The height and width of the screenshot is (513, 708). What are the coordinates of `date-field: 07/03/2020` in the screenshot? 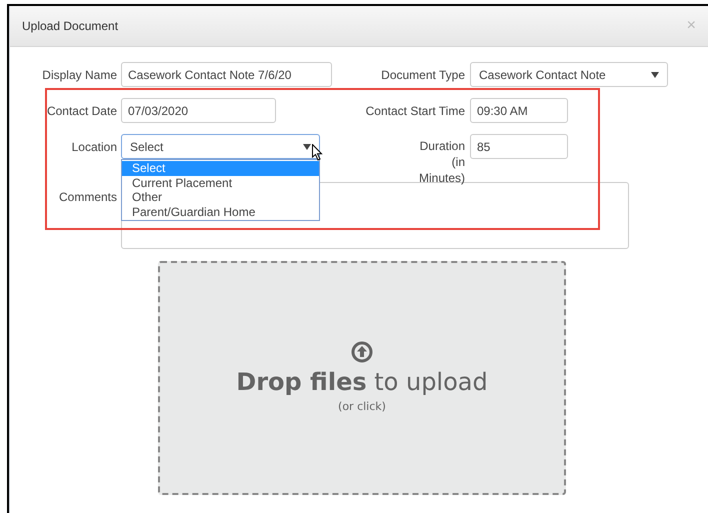 It's located at (198, 110).